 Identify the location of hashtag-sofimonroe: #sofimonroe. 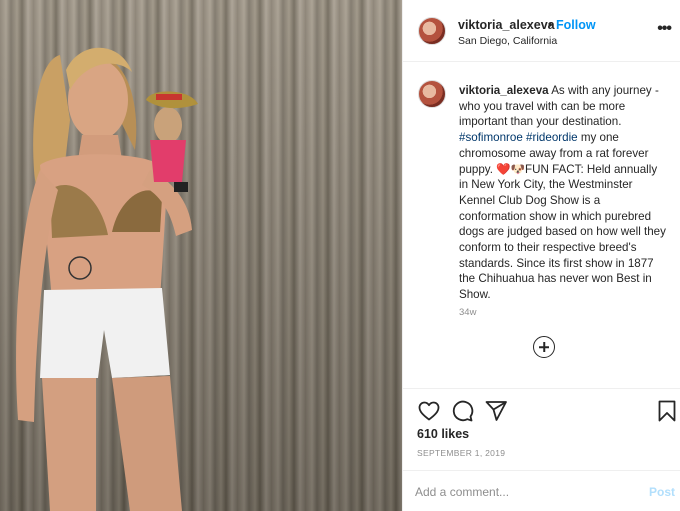
(491, 137).